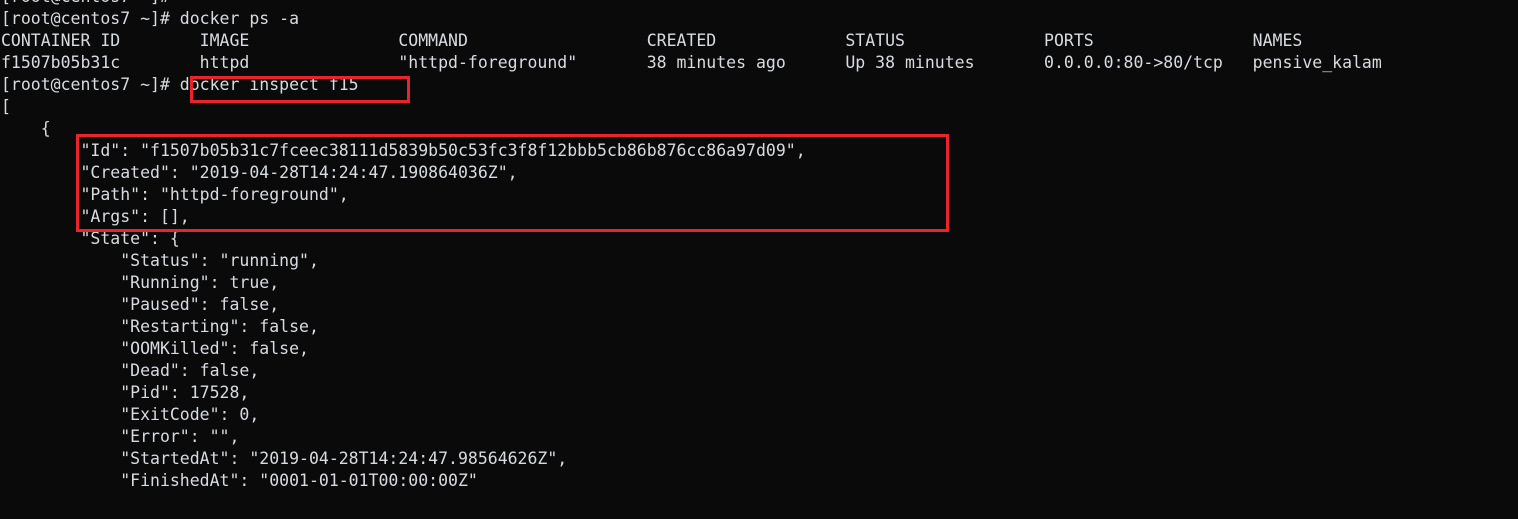 This screenshot has height=519, width=1518. Describe the element at coordinates (160, 260) in the screenshot. I see `json-field-state-status: "Status": "running",` at that location.